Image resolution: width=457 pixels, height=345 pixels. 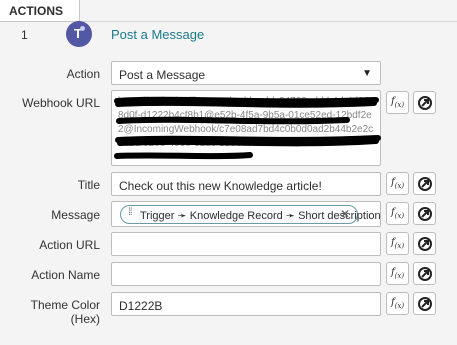 What do you see at coordinates (75, 215) in the screenshot?
I see `message-label: Message` at bounding box center [75, 215].